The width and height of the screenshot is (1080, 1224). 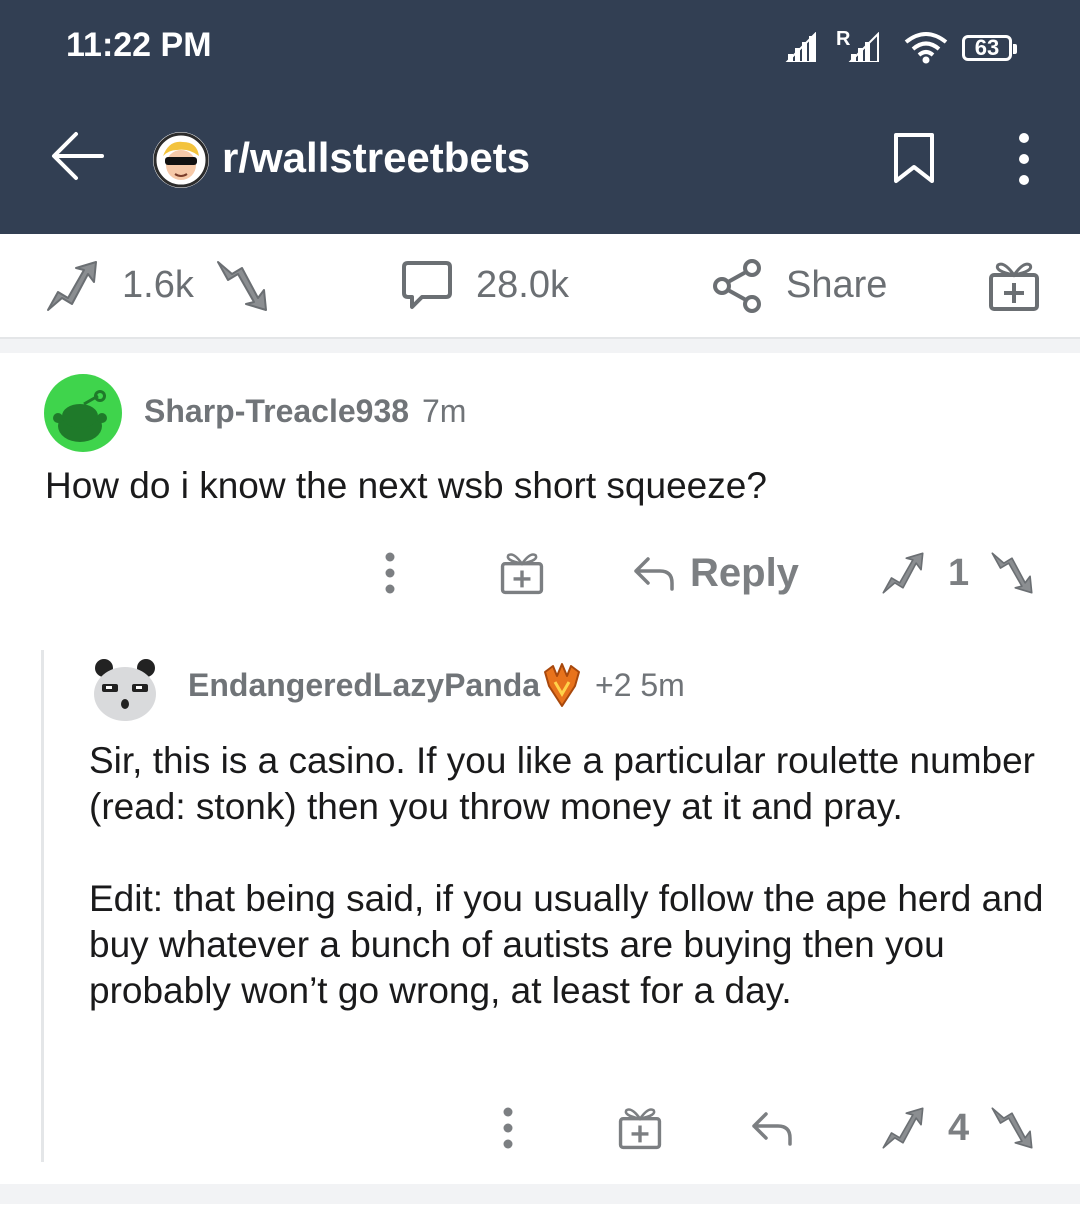 What do you see at coordinates (181, 160) in the screenshot?
I see `subreddit-avatar` at bounding box center [181, 160].